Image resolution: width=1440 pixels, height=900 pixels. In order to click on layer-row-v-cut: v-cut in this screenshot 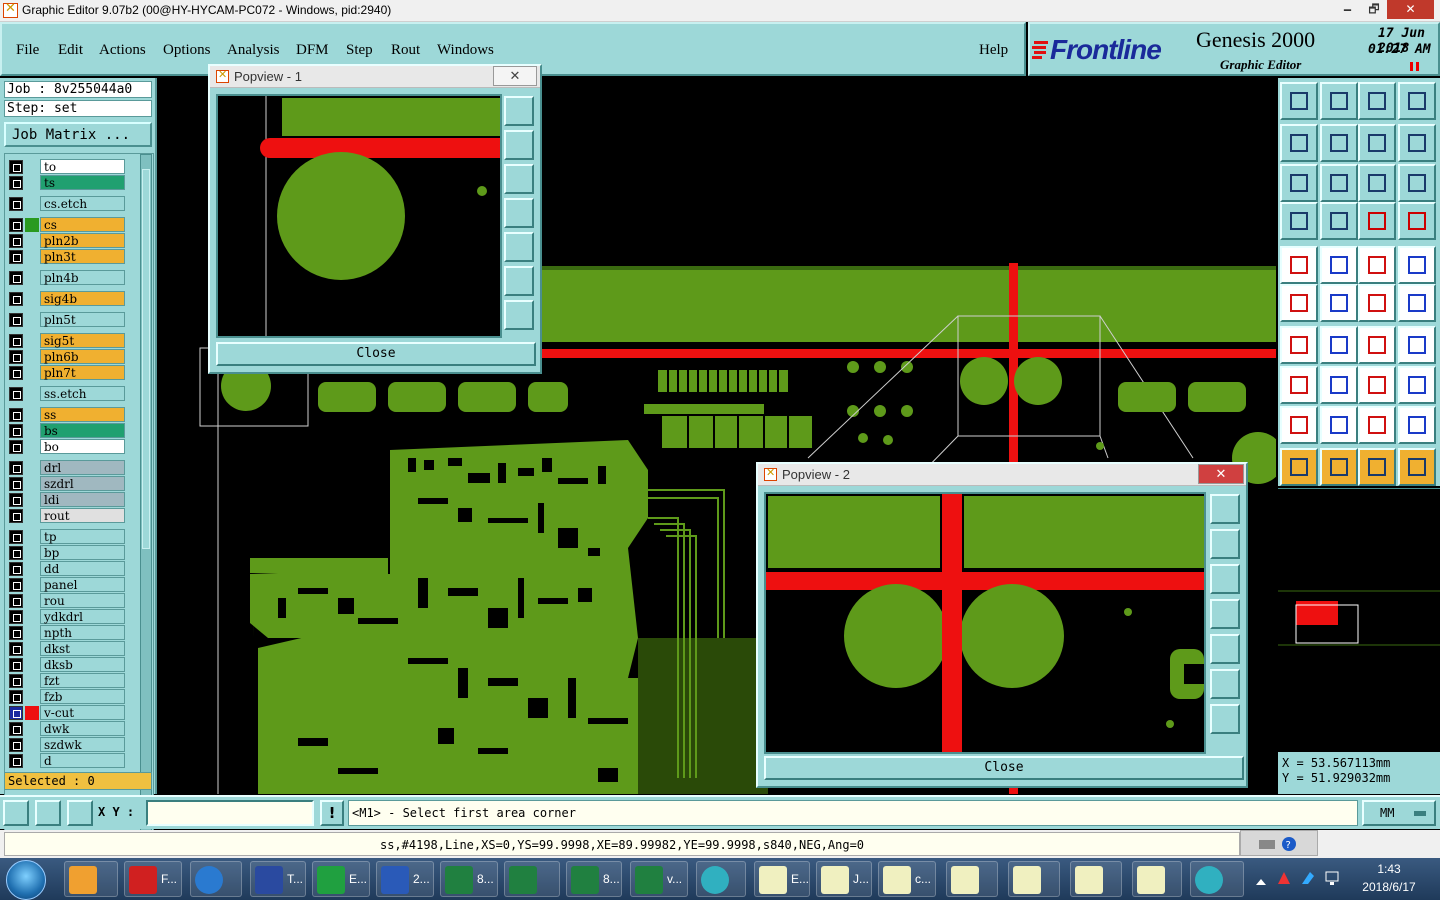, I will do `click(67, 712)`.